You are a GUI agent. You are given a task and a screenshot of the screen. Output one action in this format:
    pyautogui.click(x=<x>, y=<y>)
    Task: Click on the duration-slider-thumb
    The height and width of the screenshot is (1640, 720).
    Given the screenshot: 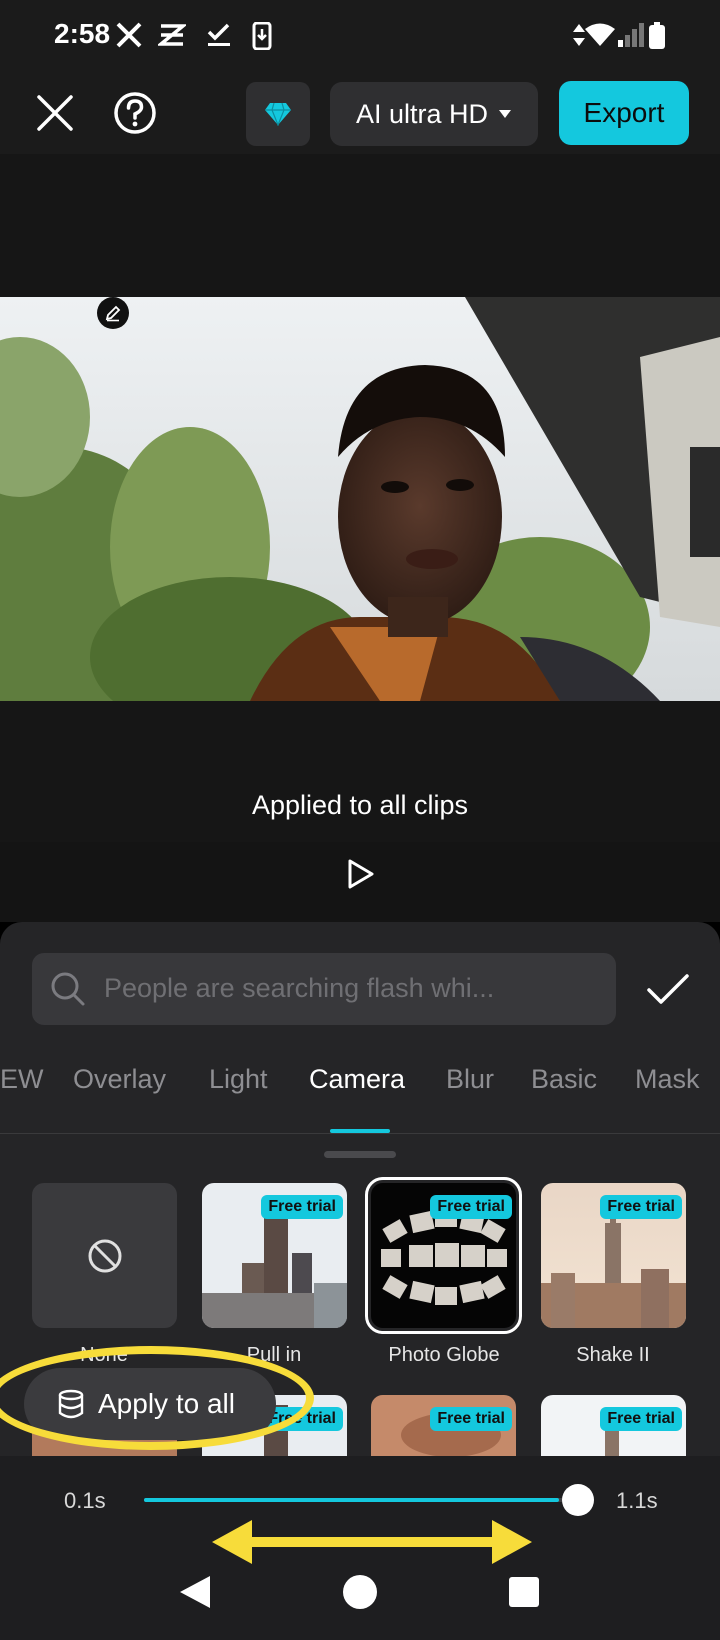 What is the action you would take?
    pyautogui.click(x=578, y=1500)
    